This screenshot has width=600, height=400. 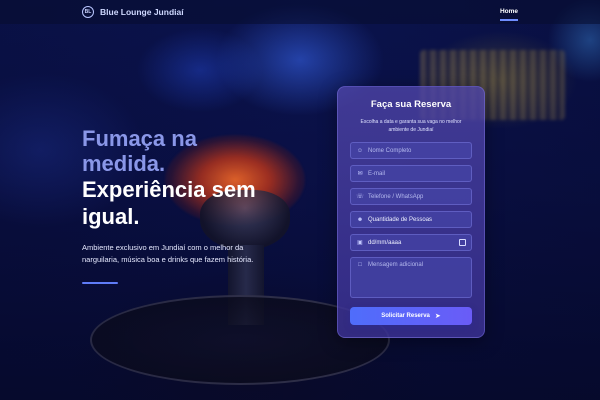 What do you see at coordinates (377, 173) in the screenshot?
I see `email-placeholder: E-mail` at bounding box center [377, 173].